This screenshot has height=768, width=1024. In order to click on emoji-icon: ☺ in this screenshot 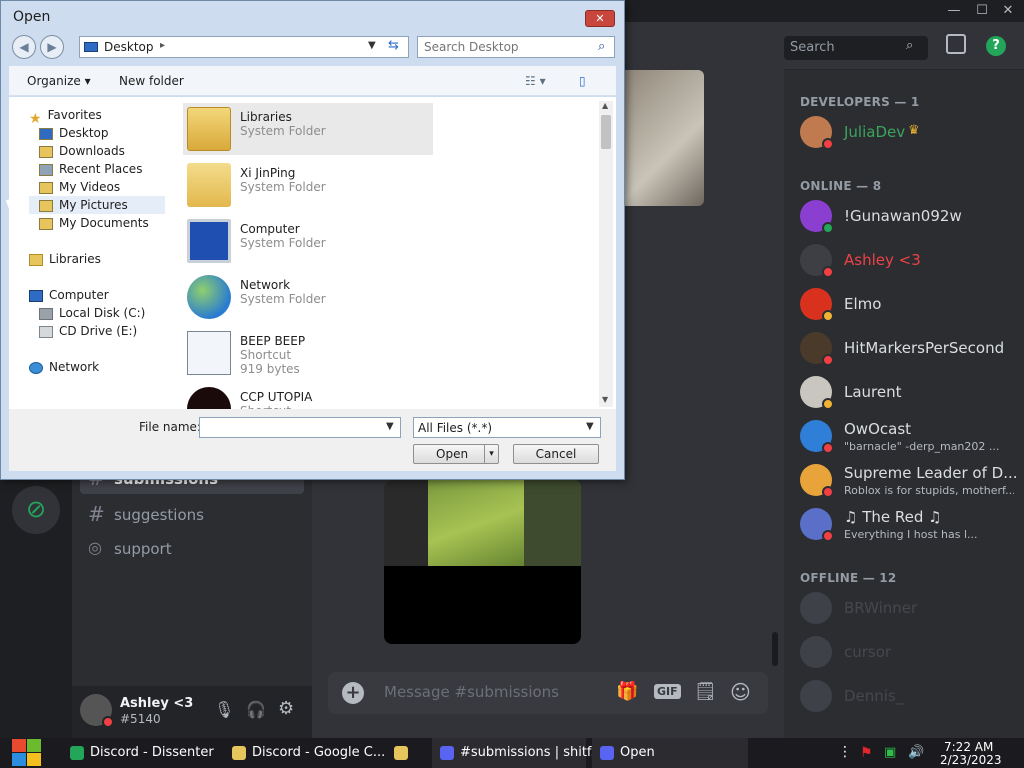, I will do `click(740, 692)`.